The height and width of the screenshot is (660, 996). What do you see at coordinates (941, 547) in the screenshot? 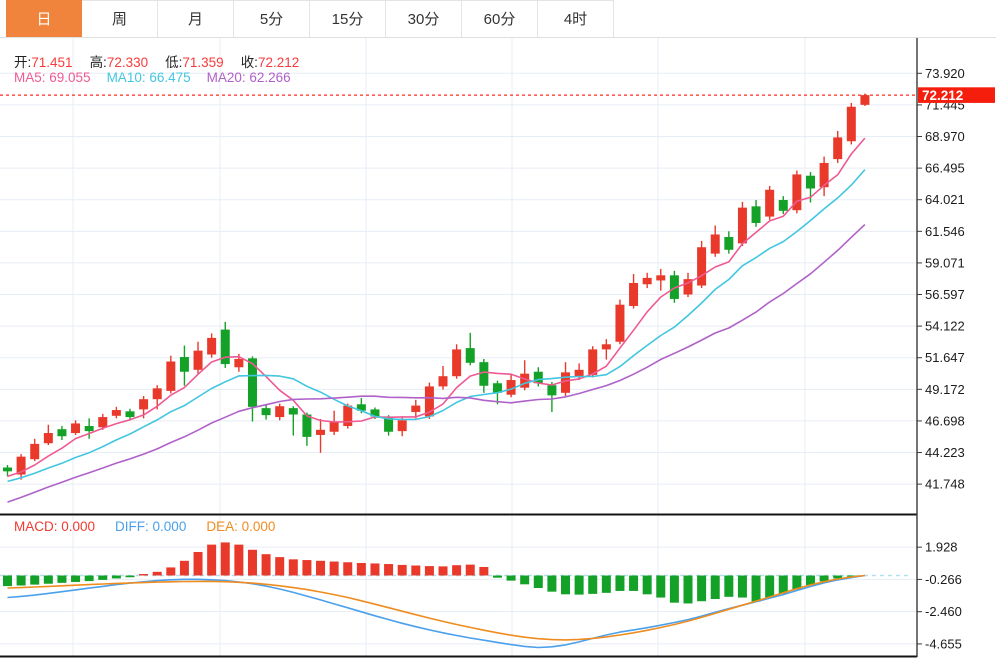
I see `macd-axis-label: 1.928` at bounding box center [941, 547].